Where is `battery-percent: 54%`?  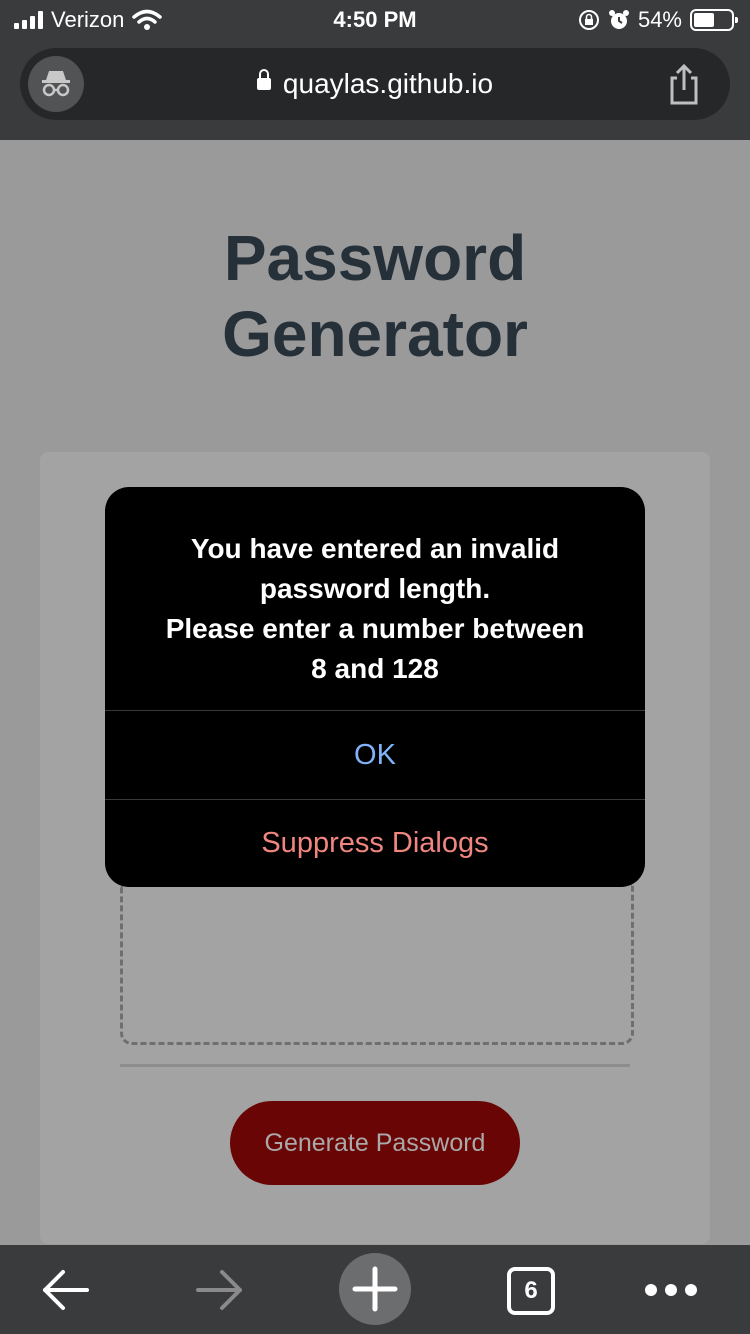 battery-percent: 54% is located at coordinates (659, 19).